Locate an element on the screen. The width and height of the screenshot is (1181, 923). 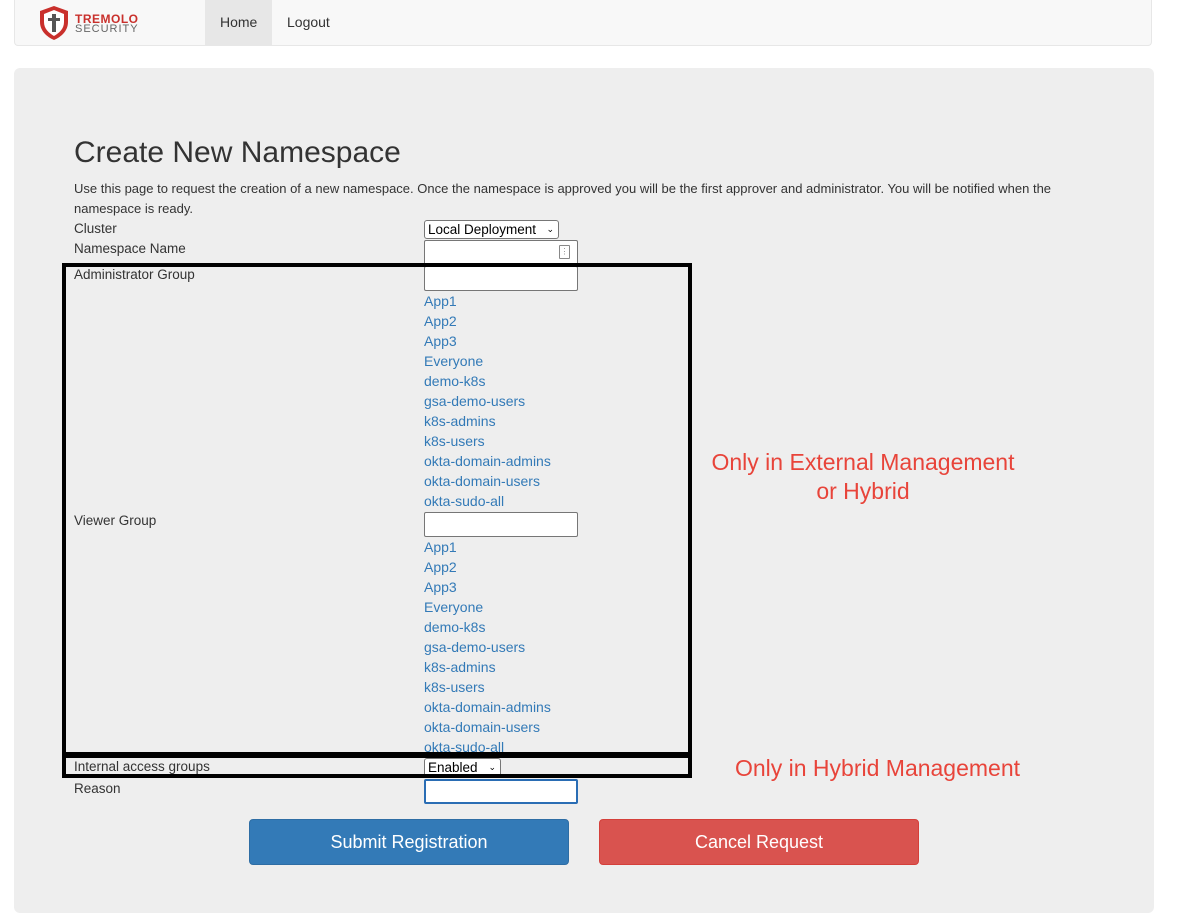
cancel-request-button: Cancel Request is located at coordinates (759, 842).